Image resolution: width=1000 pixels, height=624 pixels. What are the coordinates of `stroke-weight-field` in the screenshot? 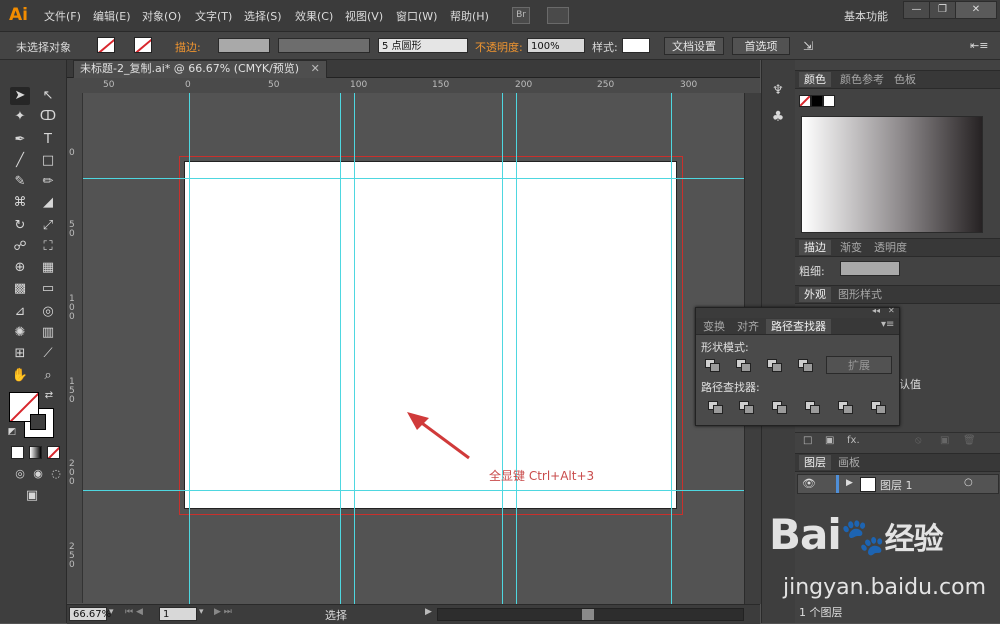 It's located at (244, 45).